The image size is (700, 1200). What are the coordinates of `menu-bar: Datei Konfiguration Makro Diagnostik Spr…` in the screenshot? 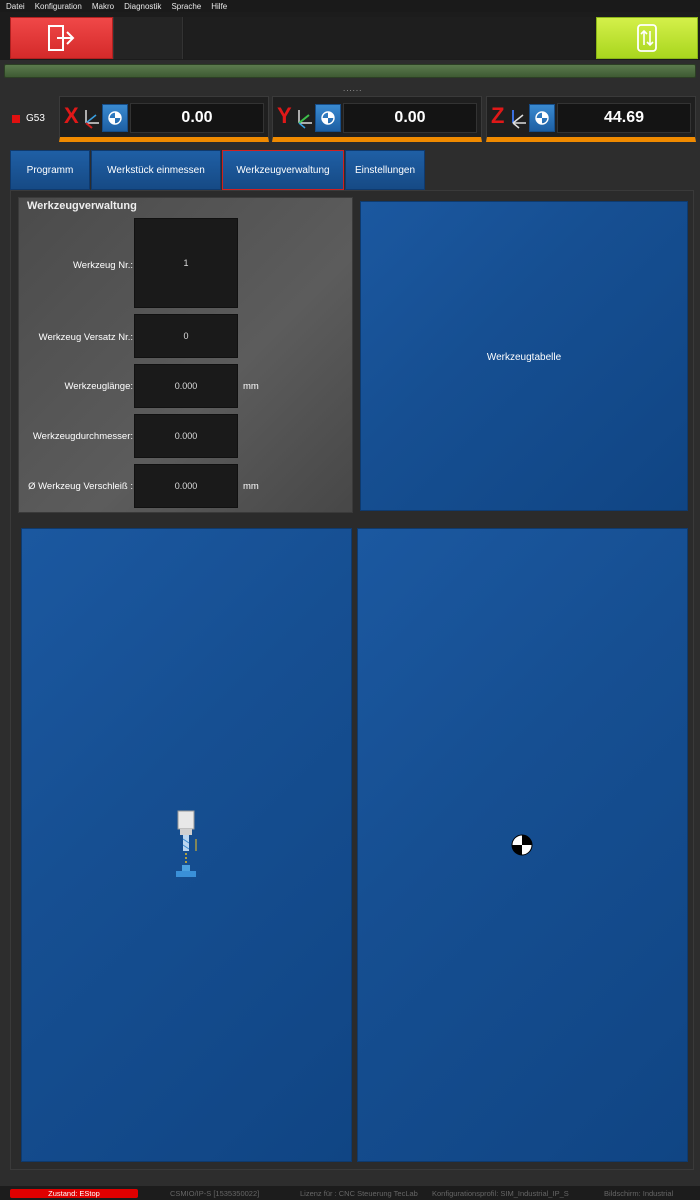 It's located at (350, 6).